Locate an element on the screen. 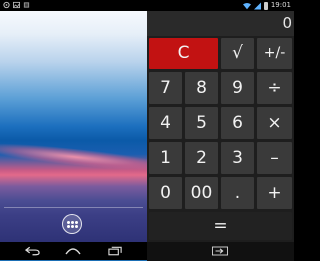 The height and width of the screenshot is (261, 320). calculator-nav-bar is located at coordinates (220, 251).